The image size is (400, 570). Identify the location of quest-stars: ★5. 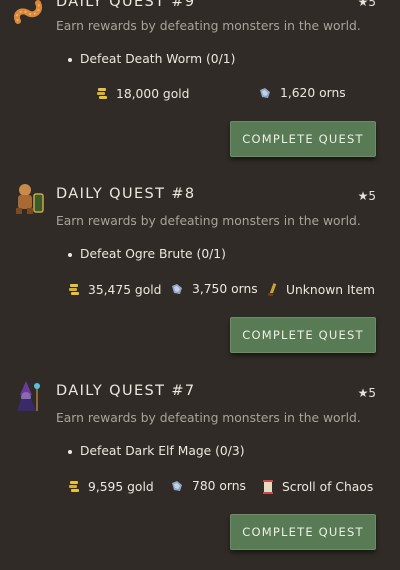
(366, 393).